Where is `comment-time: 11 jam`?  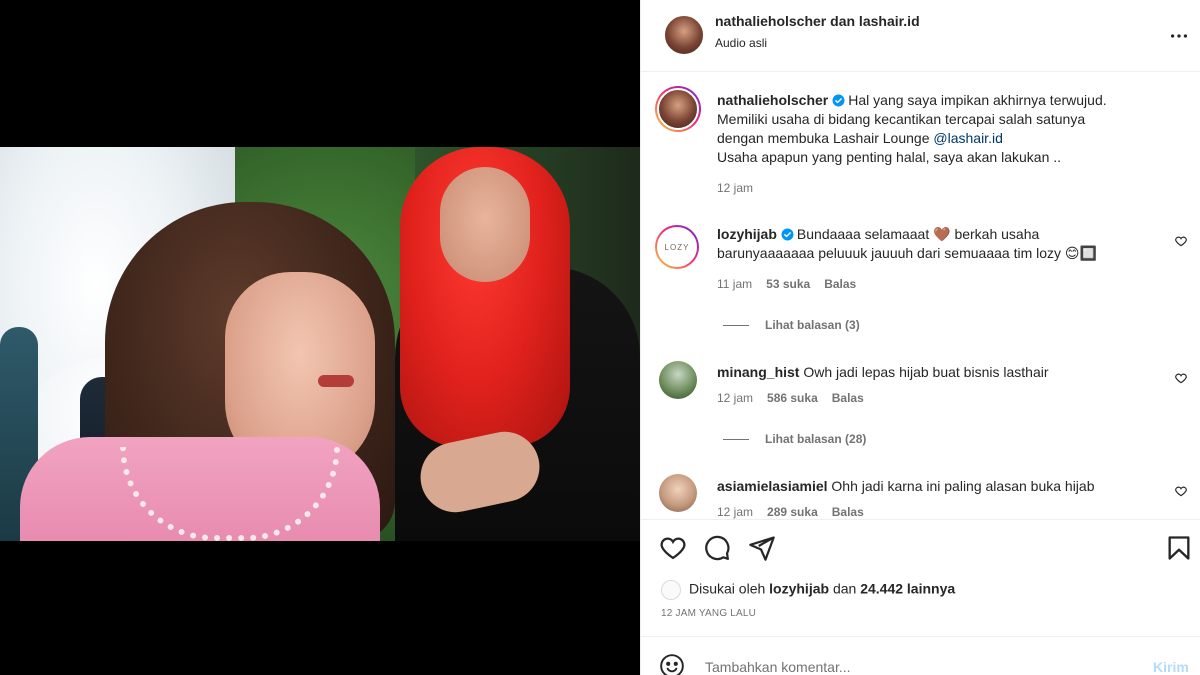 comment-time: 11 jam is located at coordinates (734, 284).